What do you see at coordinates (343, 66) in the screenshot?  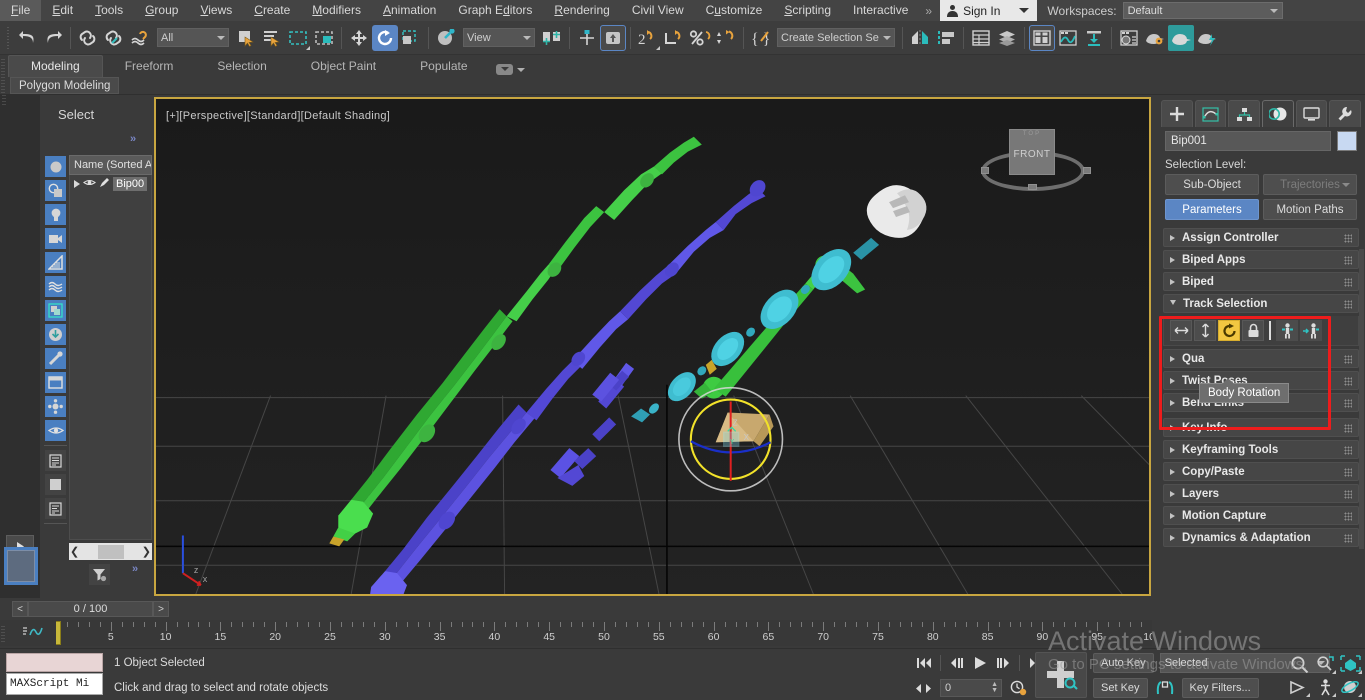 I see `ribbon-tab-object-paint: Object Paint` at bounding box center [343, 66].